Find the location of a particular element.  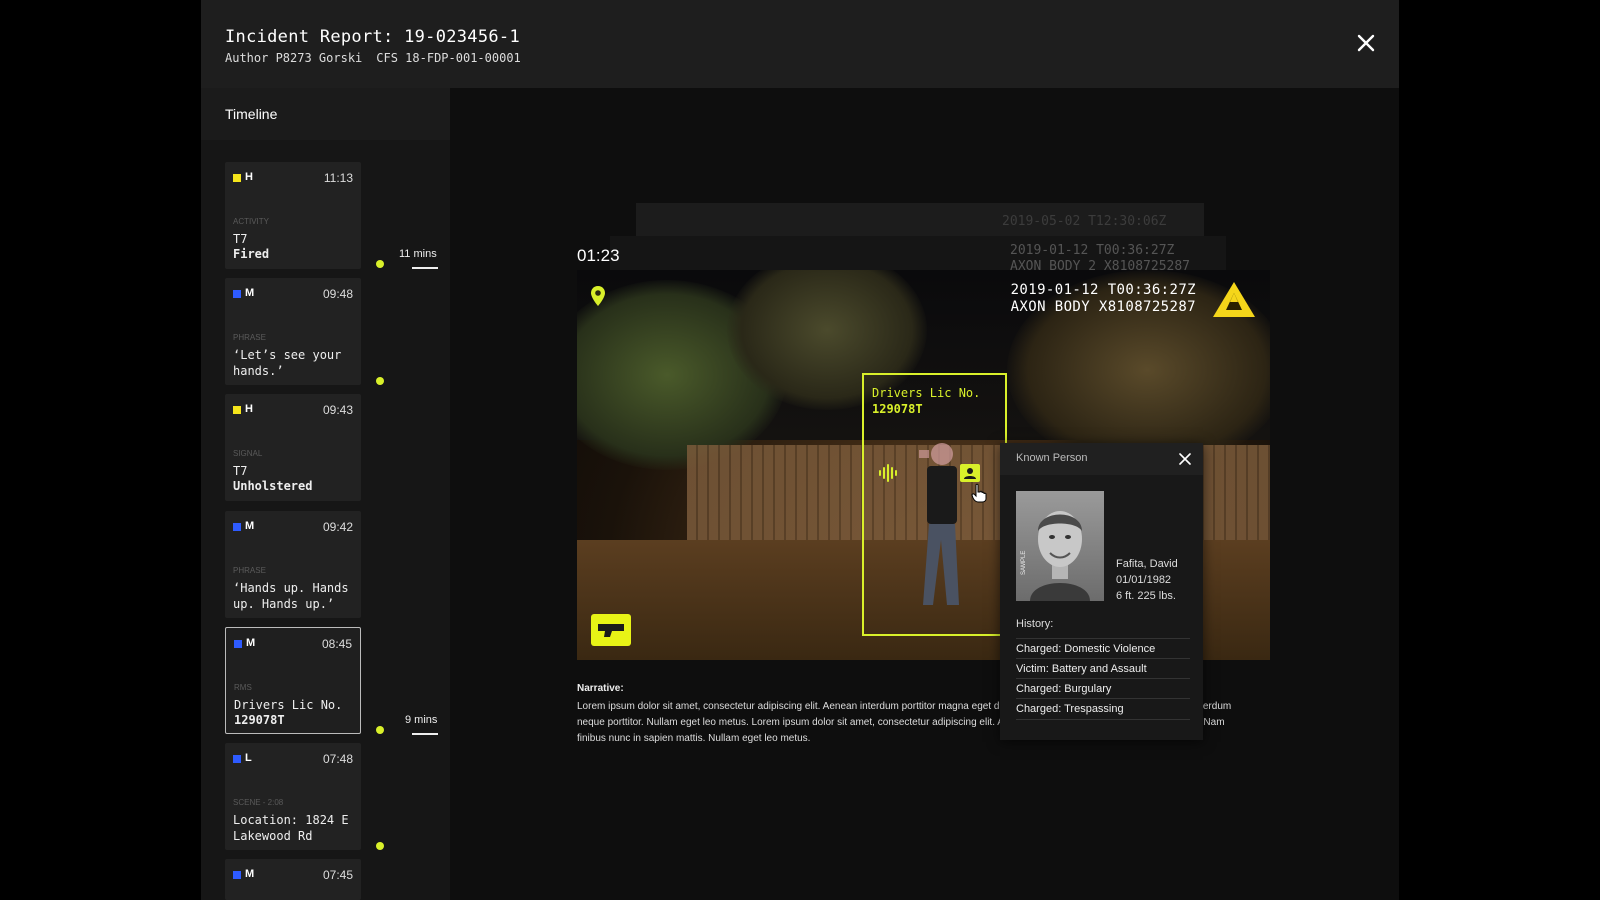

cfs-label: CFS 18-FDP-001-00001 is located at coordinates (448, 58).